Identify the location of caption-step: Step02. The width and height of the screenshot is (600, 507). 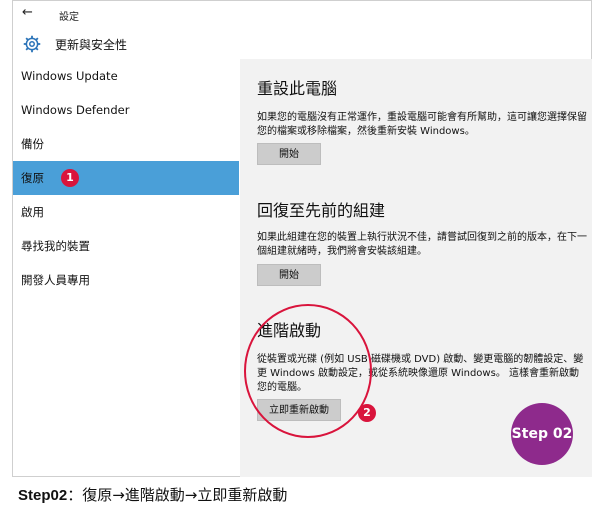
(43, 495).